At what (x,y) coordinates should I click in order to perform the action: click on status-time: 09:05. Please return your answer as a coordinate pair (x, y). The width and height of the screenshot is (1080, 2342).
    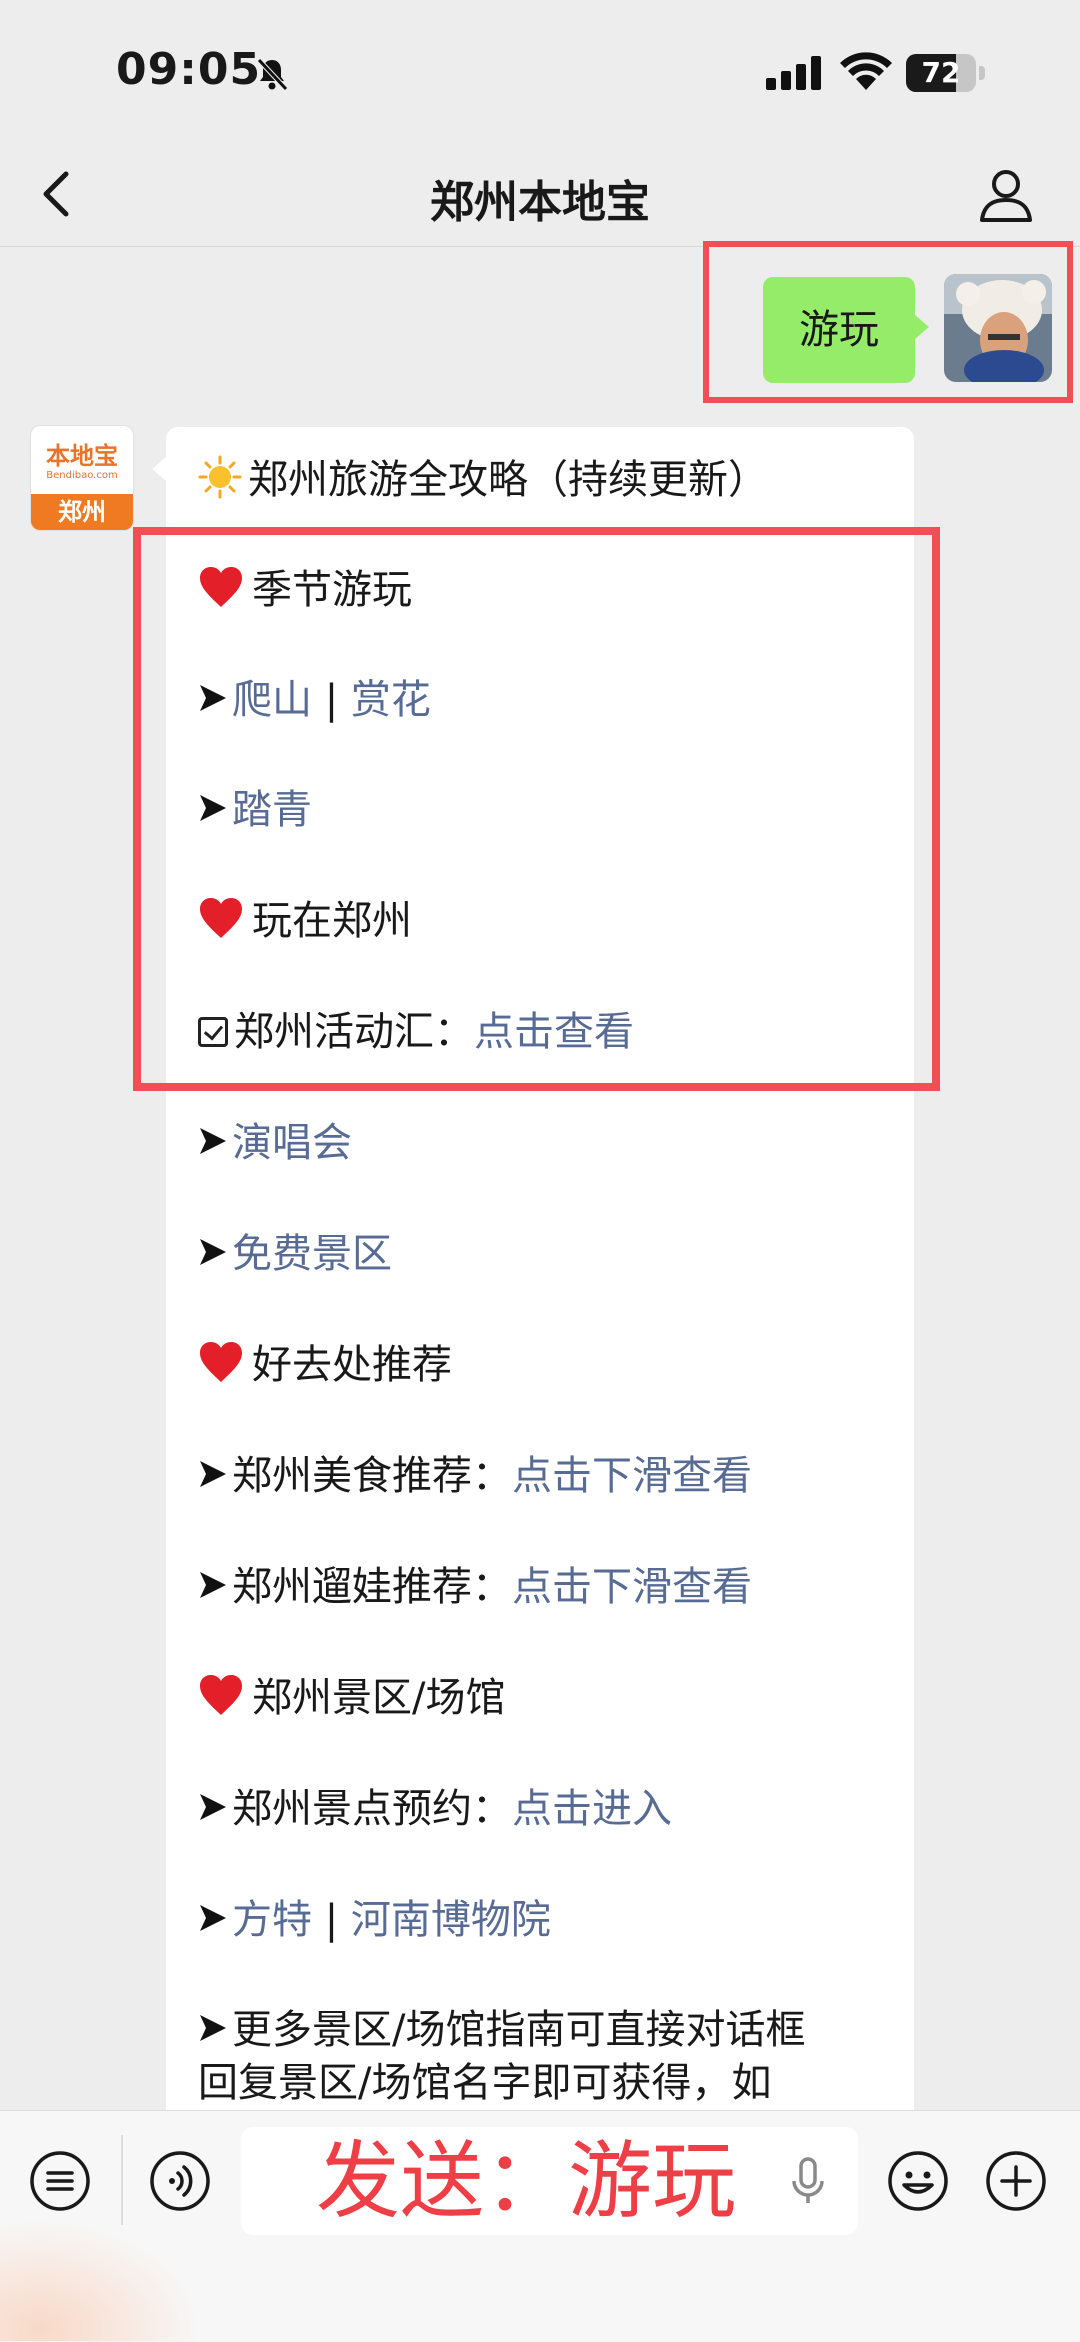
    Looking at the image, I should click on (189, 69).